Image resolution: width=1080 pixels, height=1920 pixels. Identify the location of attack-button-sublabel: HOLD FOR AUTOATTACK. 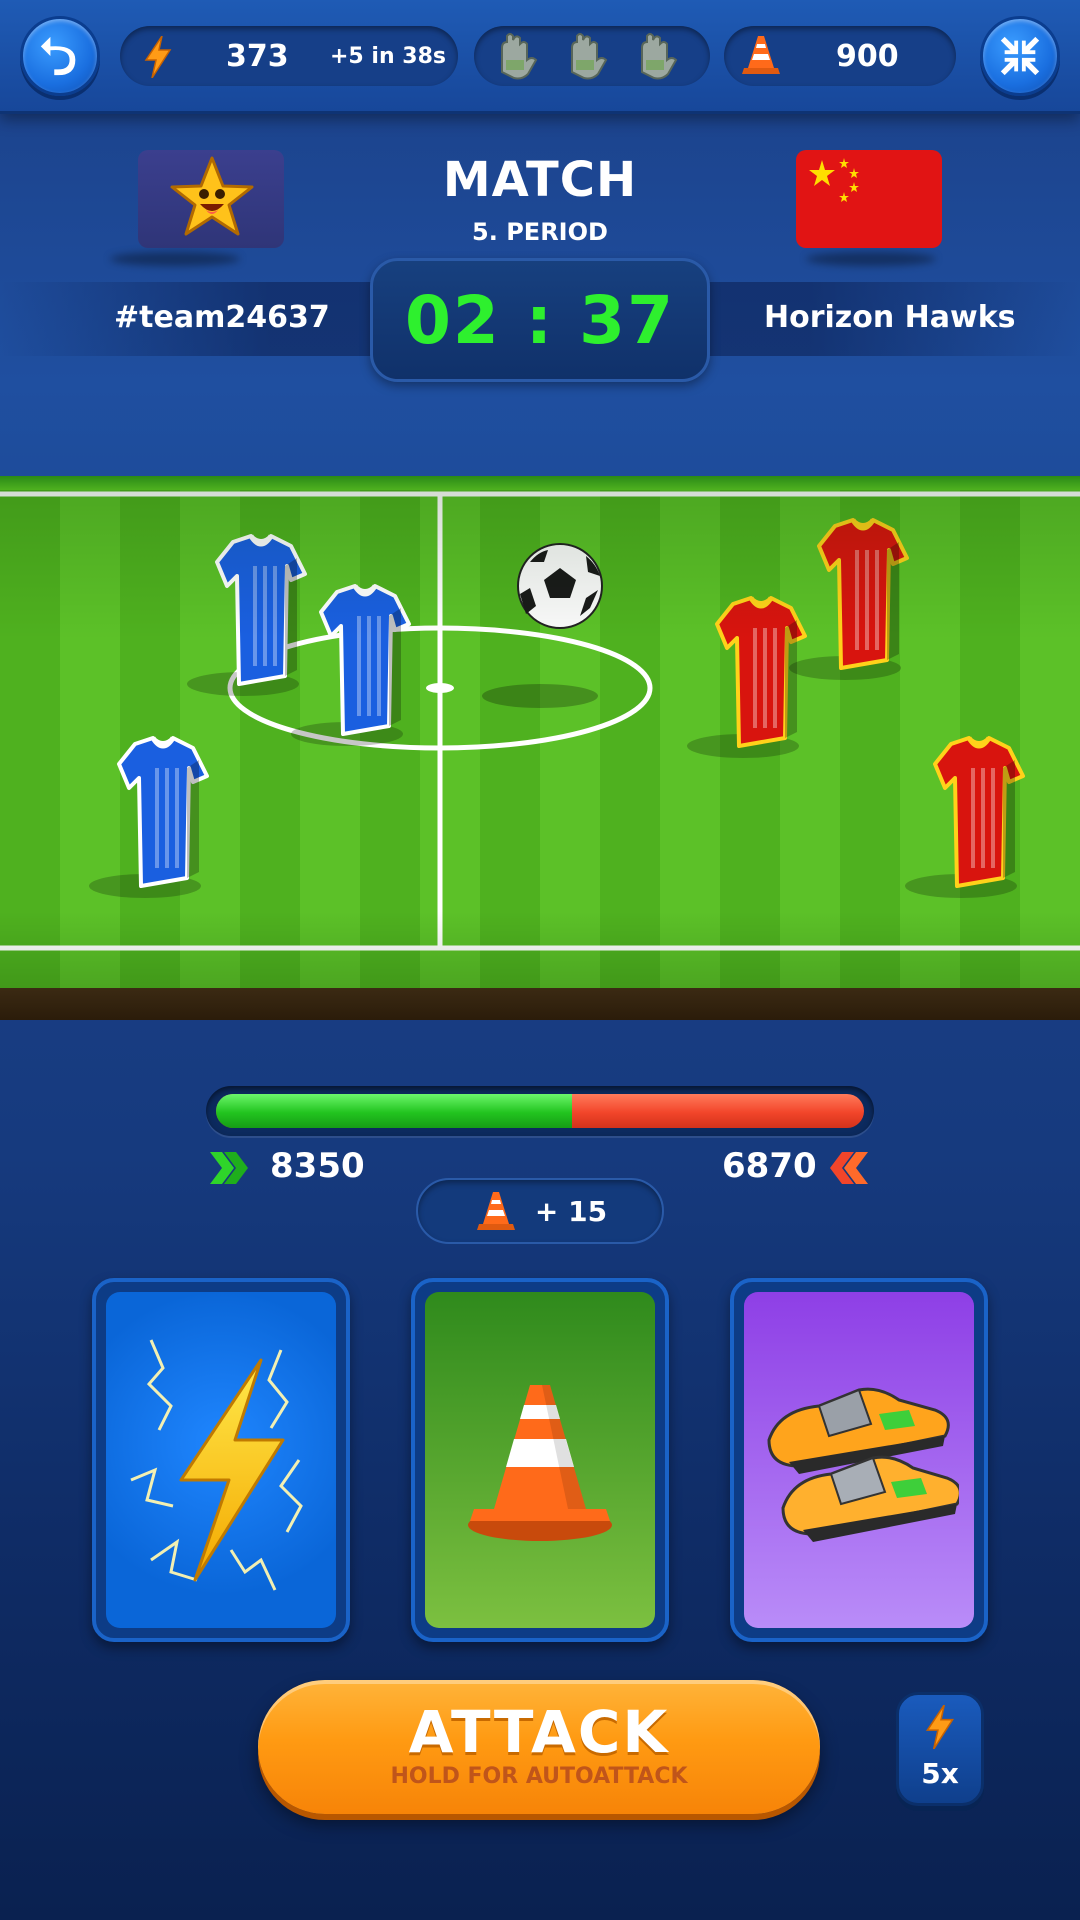
(539, 1776).